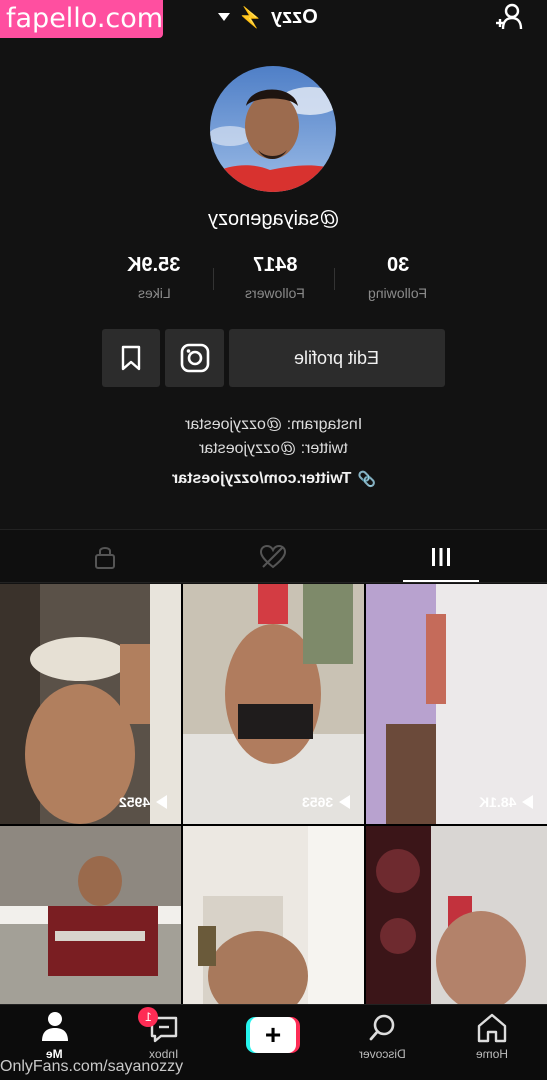  I want to click on favorites-button, so click(131, 358).